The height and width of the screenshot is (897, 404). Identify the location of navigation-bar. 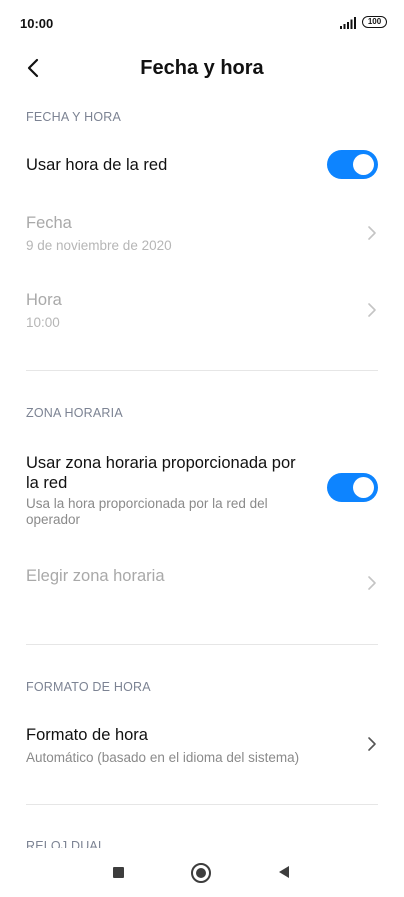
(202, 872).